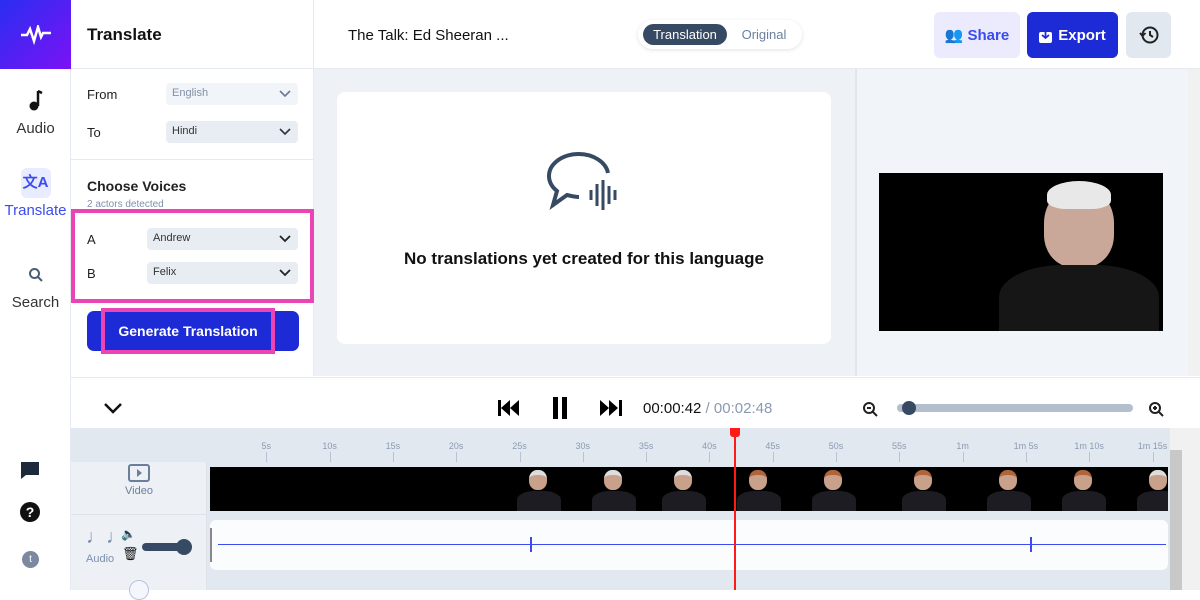  I want to click on tick-label: 5s, so click(266, 446).